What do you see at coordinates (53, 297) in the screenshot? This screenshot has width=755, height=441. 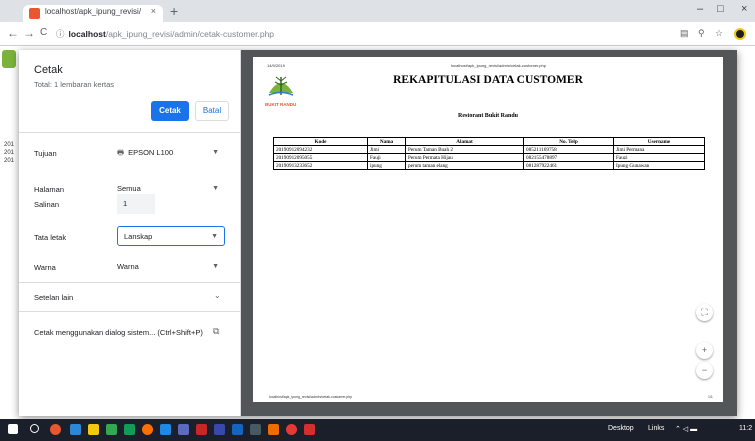 I see `more-settings: Setelan lain` at bounding box center [53, 297].